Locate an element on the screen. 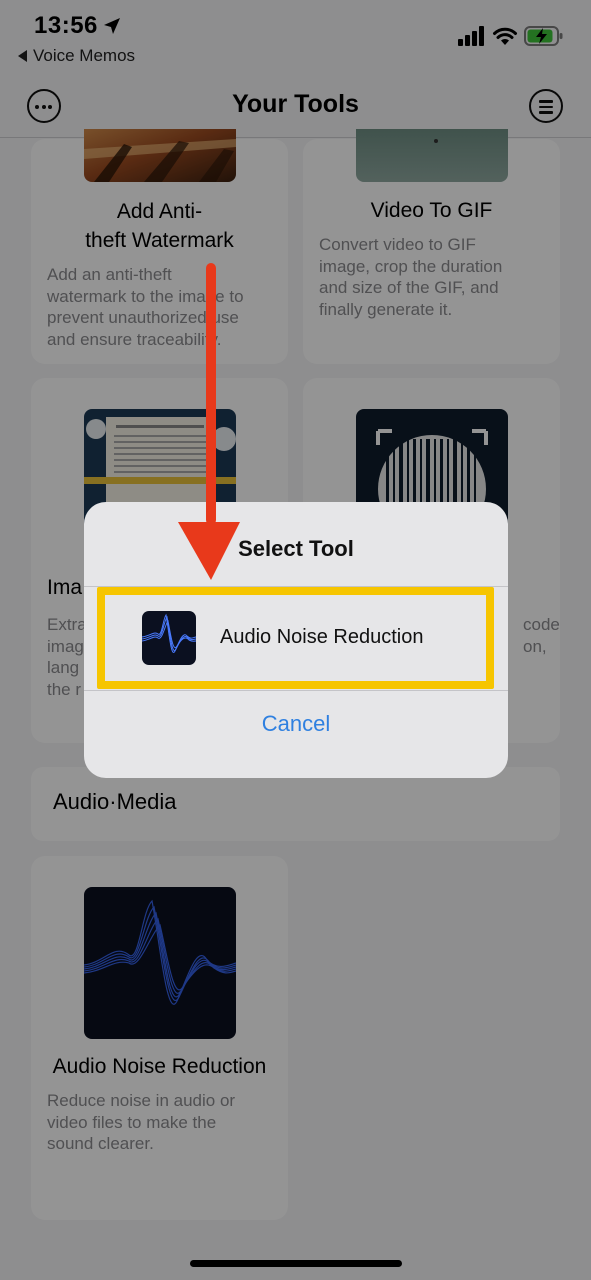  cancel-button: Cancel is located at coordinates (296, 724).